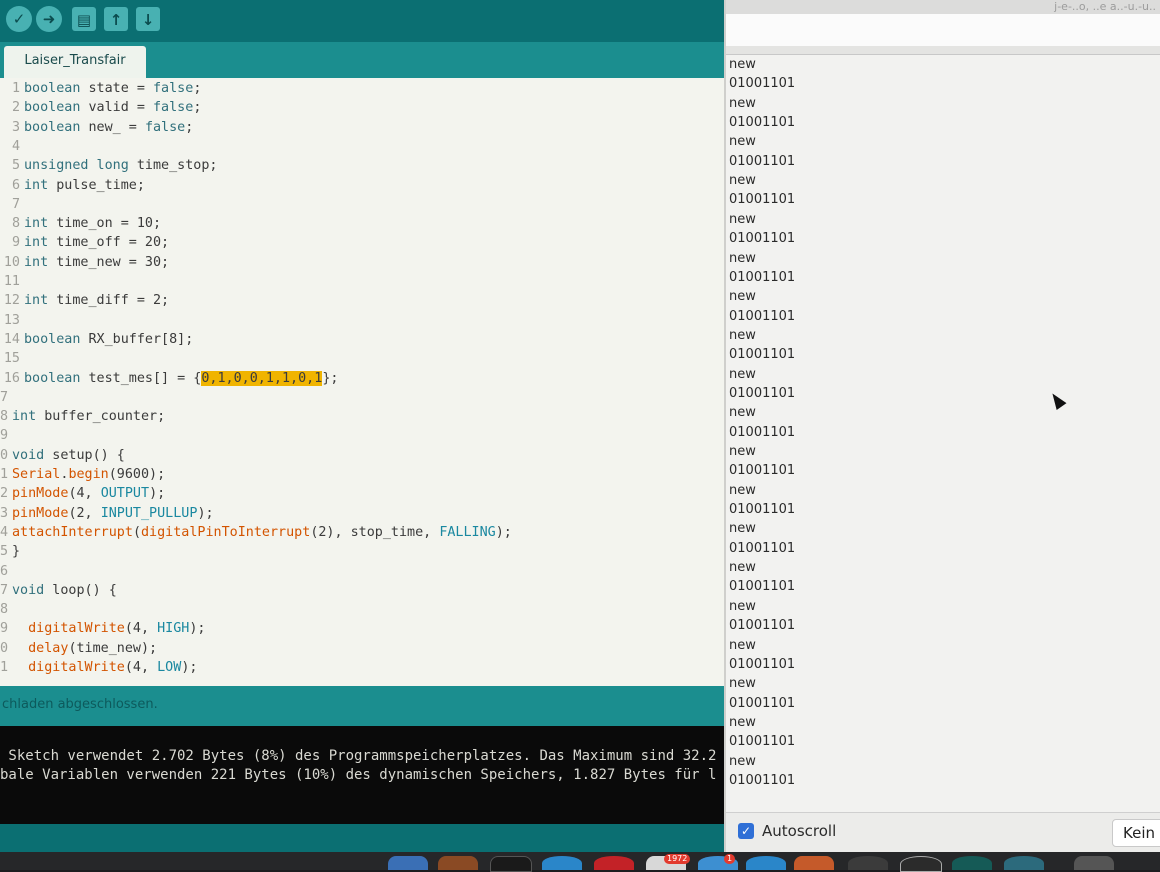 Image resolution: width=1160 pixels, height=872 pixels. What do you see at coordinates (15, 146) in the screenshot?
I see `line-number: 4` at bounding box center [15, 146].